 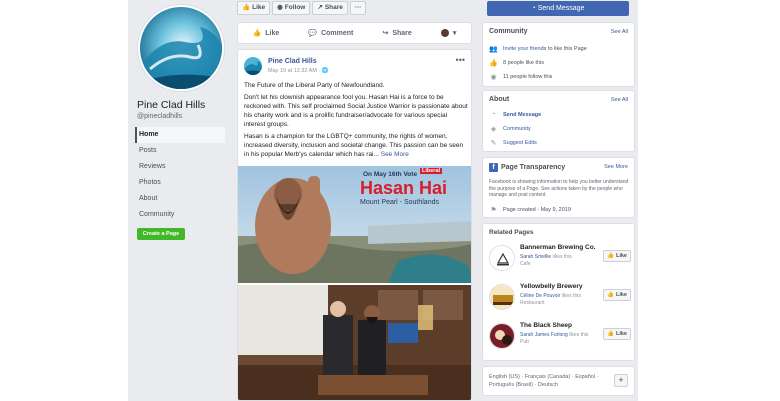 I want to click on like-action: 👍 Like, so click(x=266, y=33).